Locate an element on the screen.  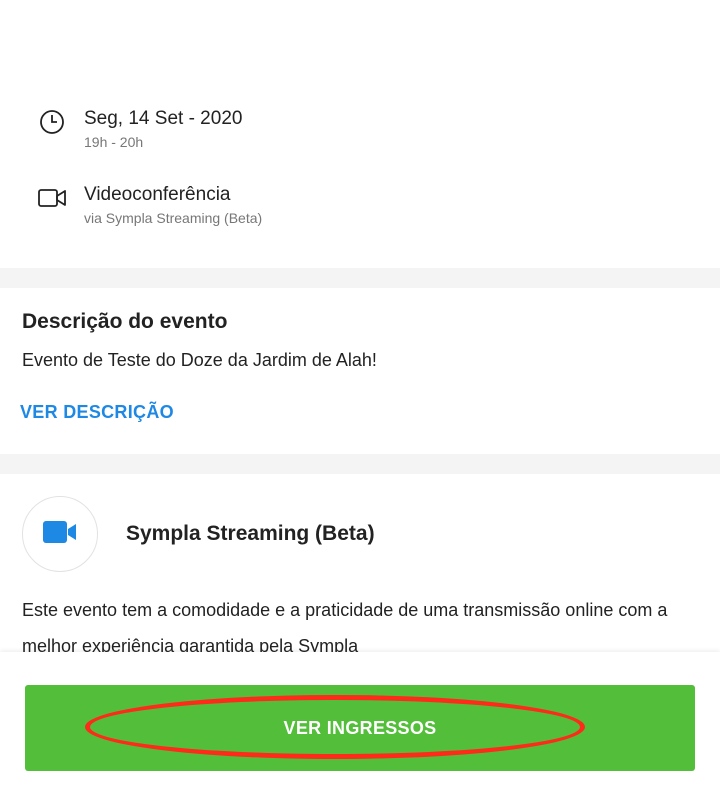
clock-icon is located at coordinates (52, 122).